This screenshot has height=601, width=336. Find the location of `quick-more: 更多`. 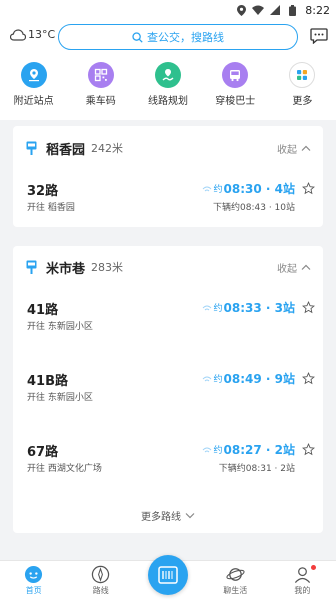

quick-more: 更多 is located at coordinates (302, 86).